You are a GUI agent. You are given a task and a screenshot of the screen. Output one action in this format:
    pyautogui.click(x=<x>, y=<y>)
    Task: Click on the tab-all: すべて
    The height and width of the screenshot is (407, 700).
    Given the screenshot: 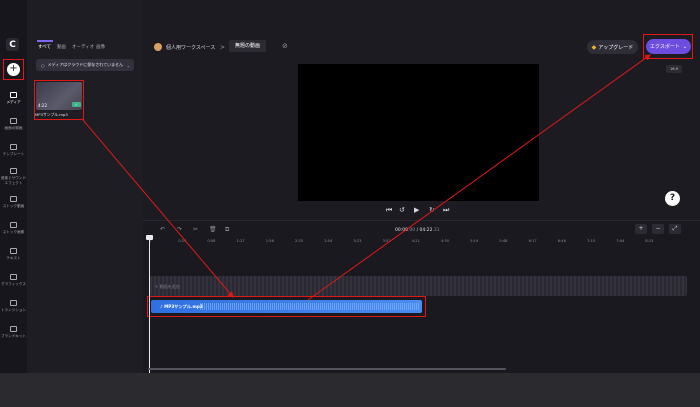 What is the action you would take?
    pyautogui.click(x=44, y=47)
    